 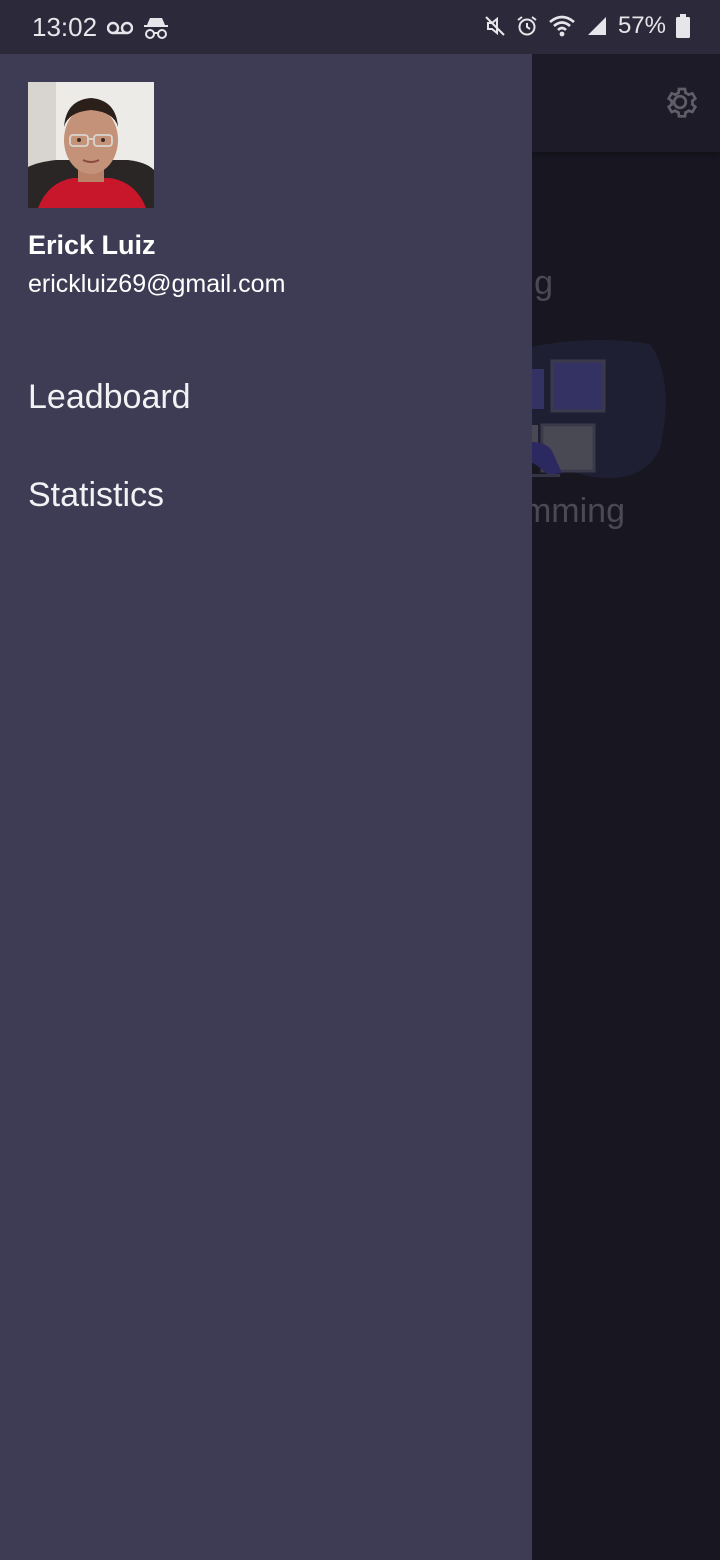 What do you see at coordinates (266, 496) in the screenshot?
I see `menu-item-statistics: Statistics` at bounding box center [266, 496].